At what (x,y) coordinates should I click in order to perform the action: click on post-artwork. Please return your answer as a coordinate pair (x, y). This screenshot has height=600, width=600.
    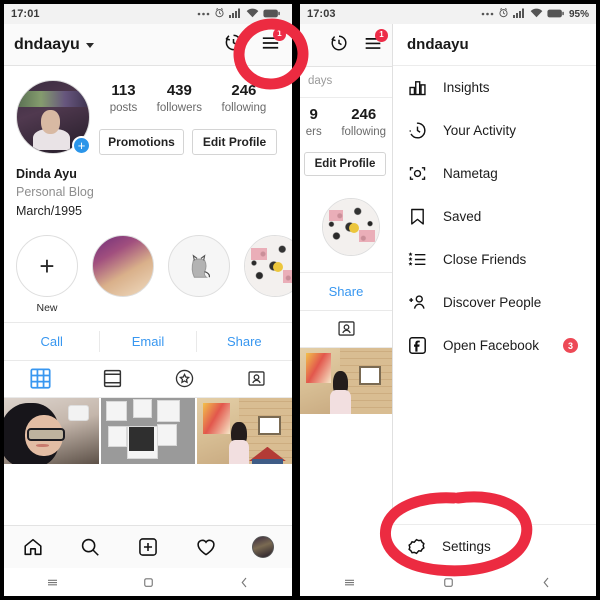
    Looking at the image, I should click on (216, 418).